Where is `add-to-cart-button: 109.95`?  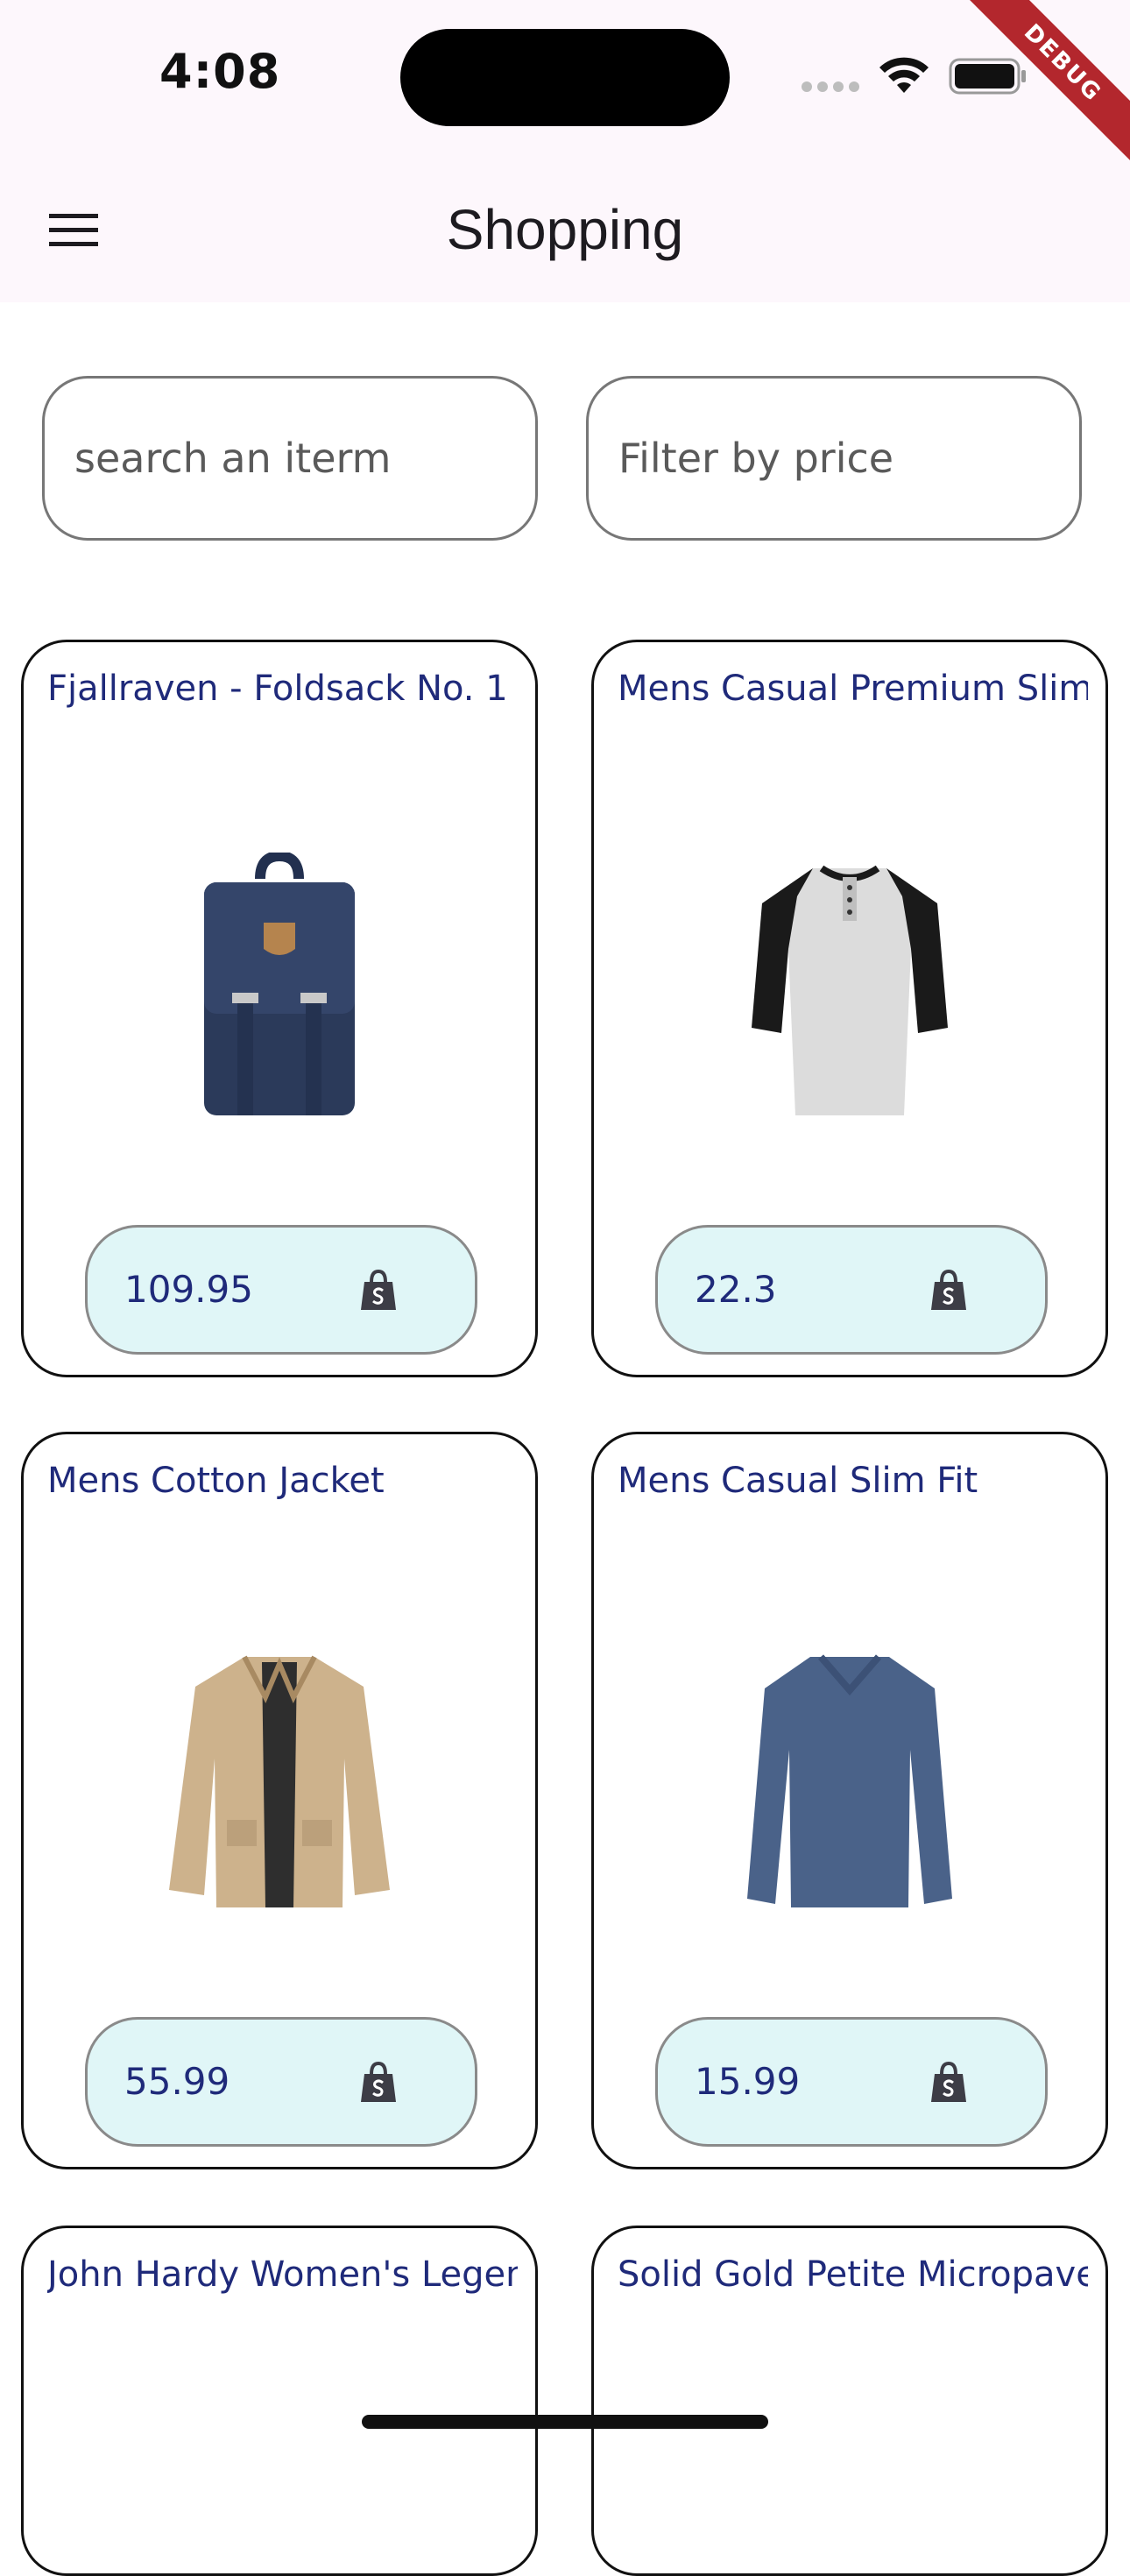 add-to-cart-button: 109.95 is located at coordinates (281, 1290).